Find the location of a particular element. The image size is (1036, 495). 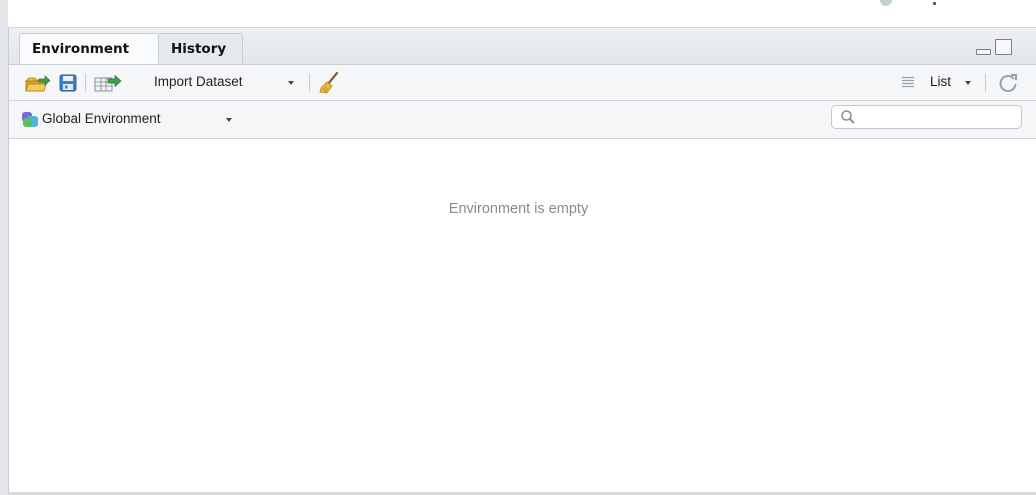

tab-environment: Environment is located at coordinates (89, 48).